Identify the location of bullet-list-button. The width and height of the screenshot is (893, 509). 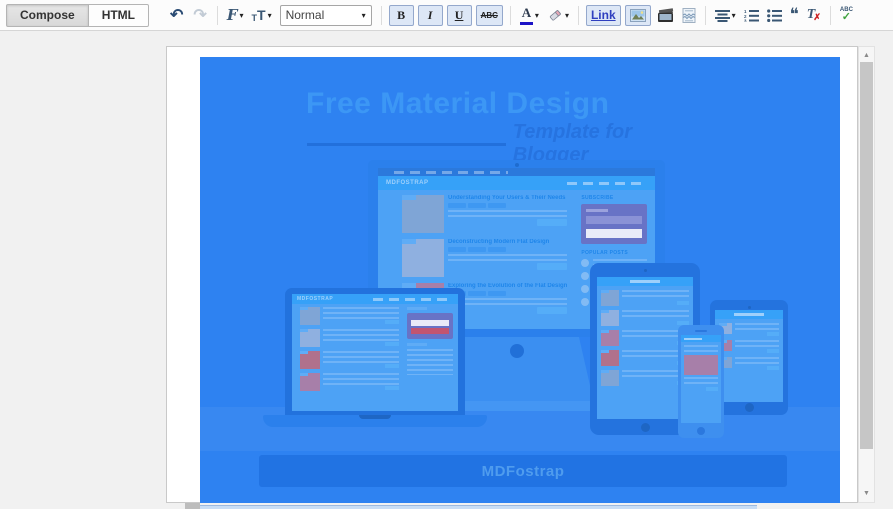
(774, 15).